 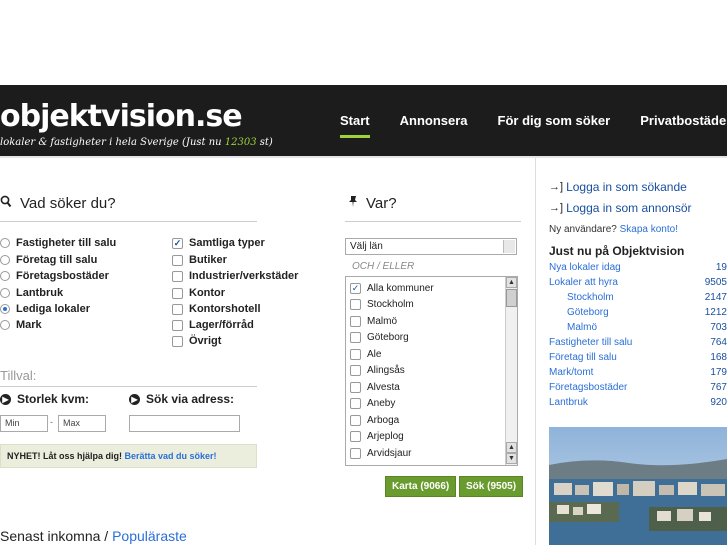 I want to click on news-link: Berätta vad du söker!, so click(x=171, y=456).